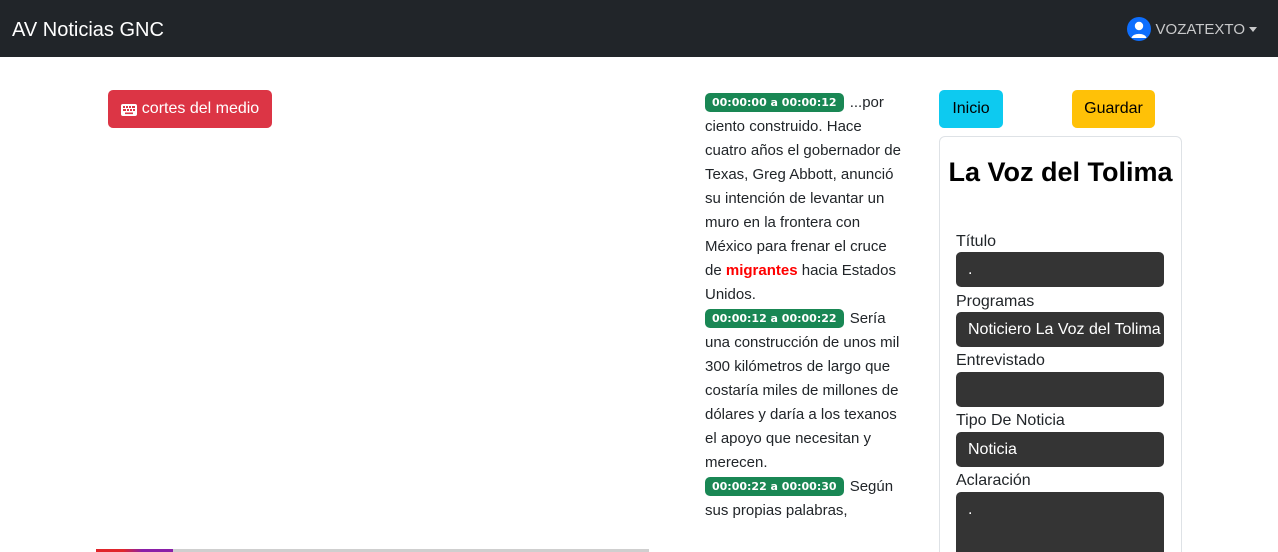  Describe the element at coordinates (995, 301) in the screenshot. I see `programas-label: Programas` at that location.